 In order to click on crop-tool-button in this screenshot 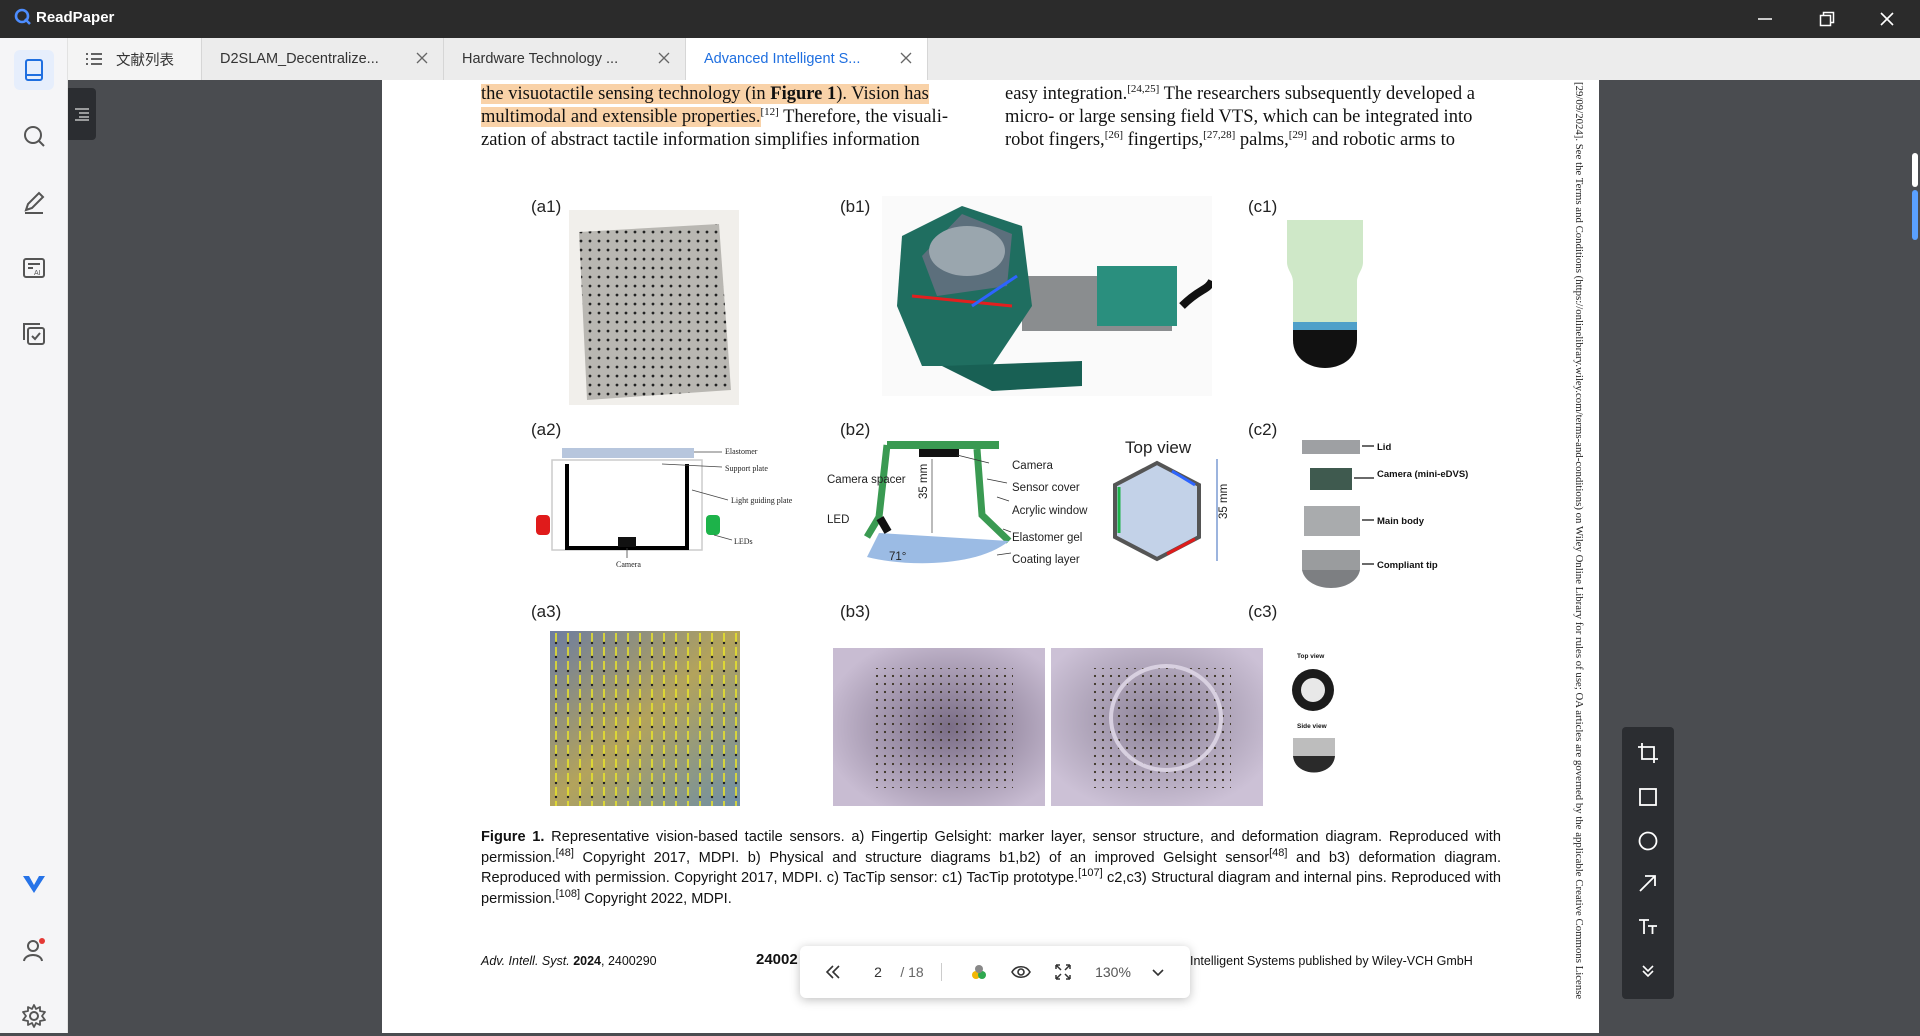, I will do `click(1648, 753)`.